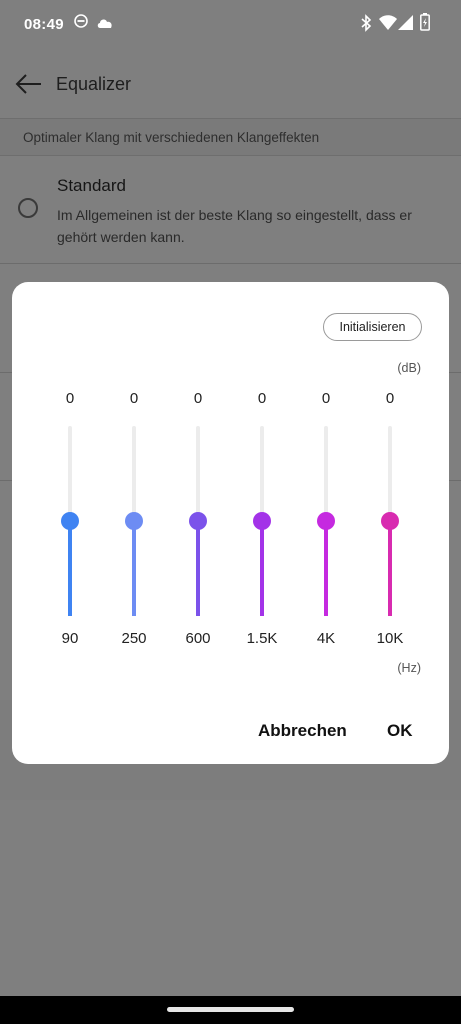  What do you see at coordinates (400, 731) in the screenshot?
I see `ok-button: OK` at bounding box center [400, 731].